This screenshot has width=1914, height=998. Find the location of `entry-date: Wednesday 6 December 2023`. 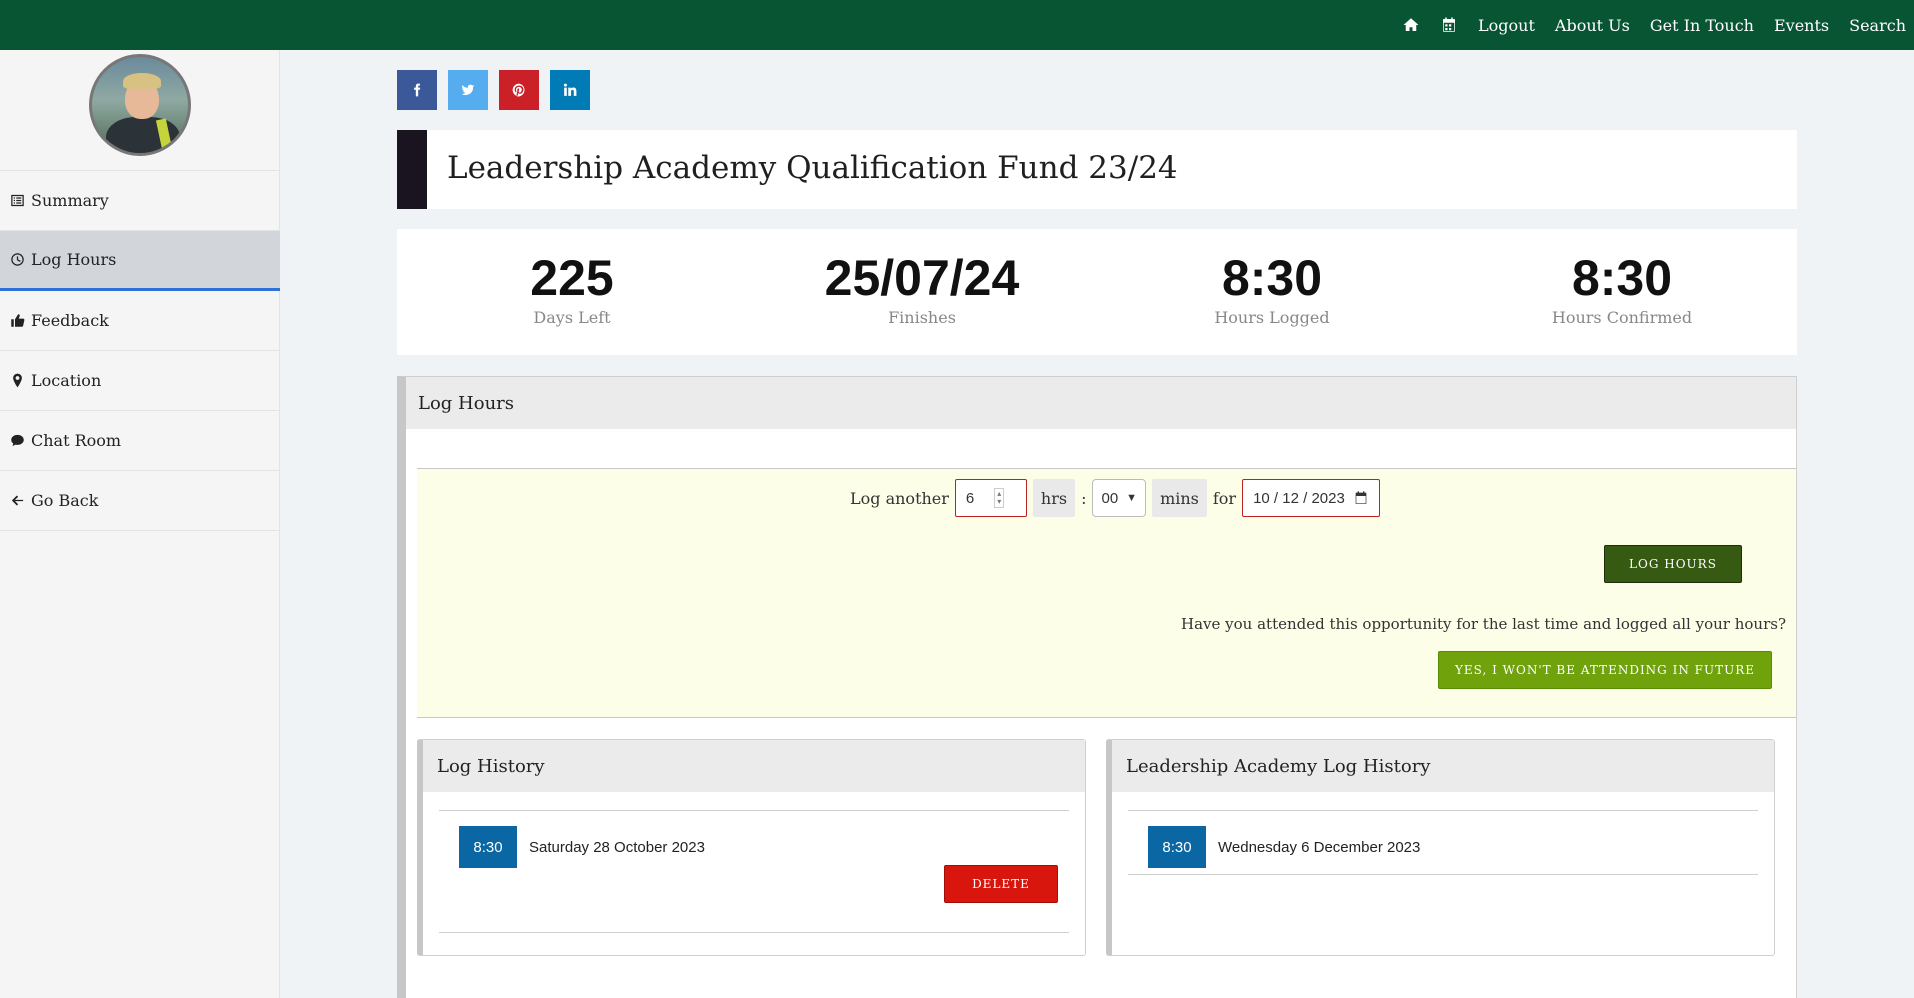

entry-date: Wednesday 6 December 2023 is located at coordinates (1319, 847).